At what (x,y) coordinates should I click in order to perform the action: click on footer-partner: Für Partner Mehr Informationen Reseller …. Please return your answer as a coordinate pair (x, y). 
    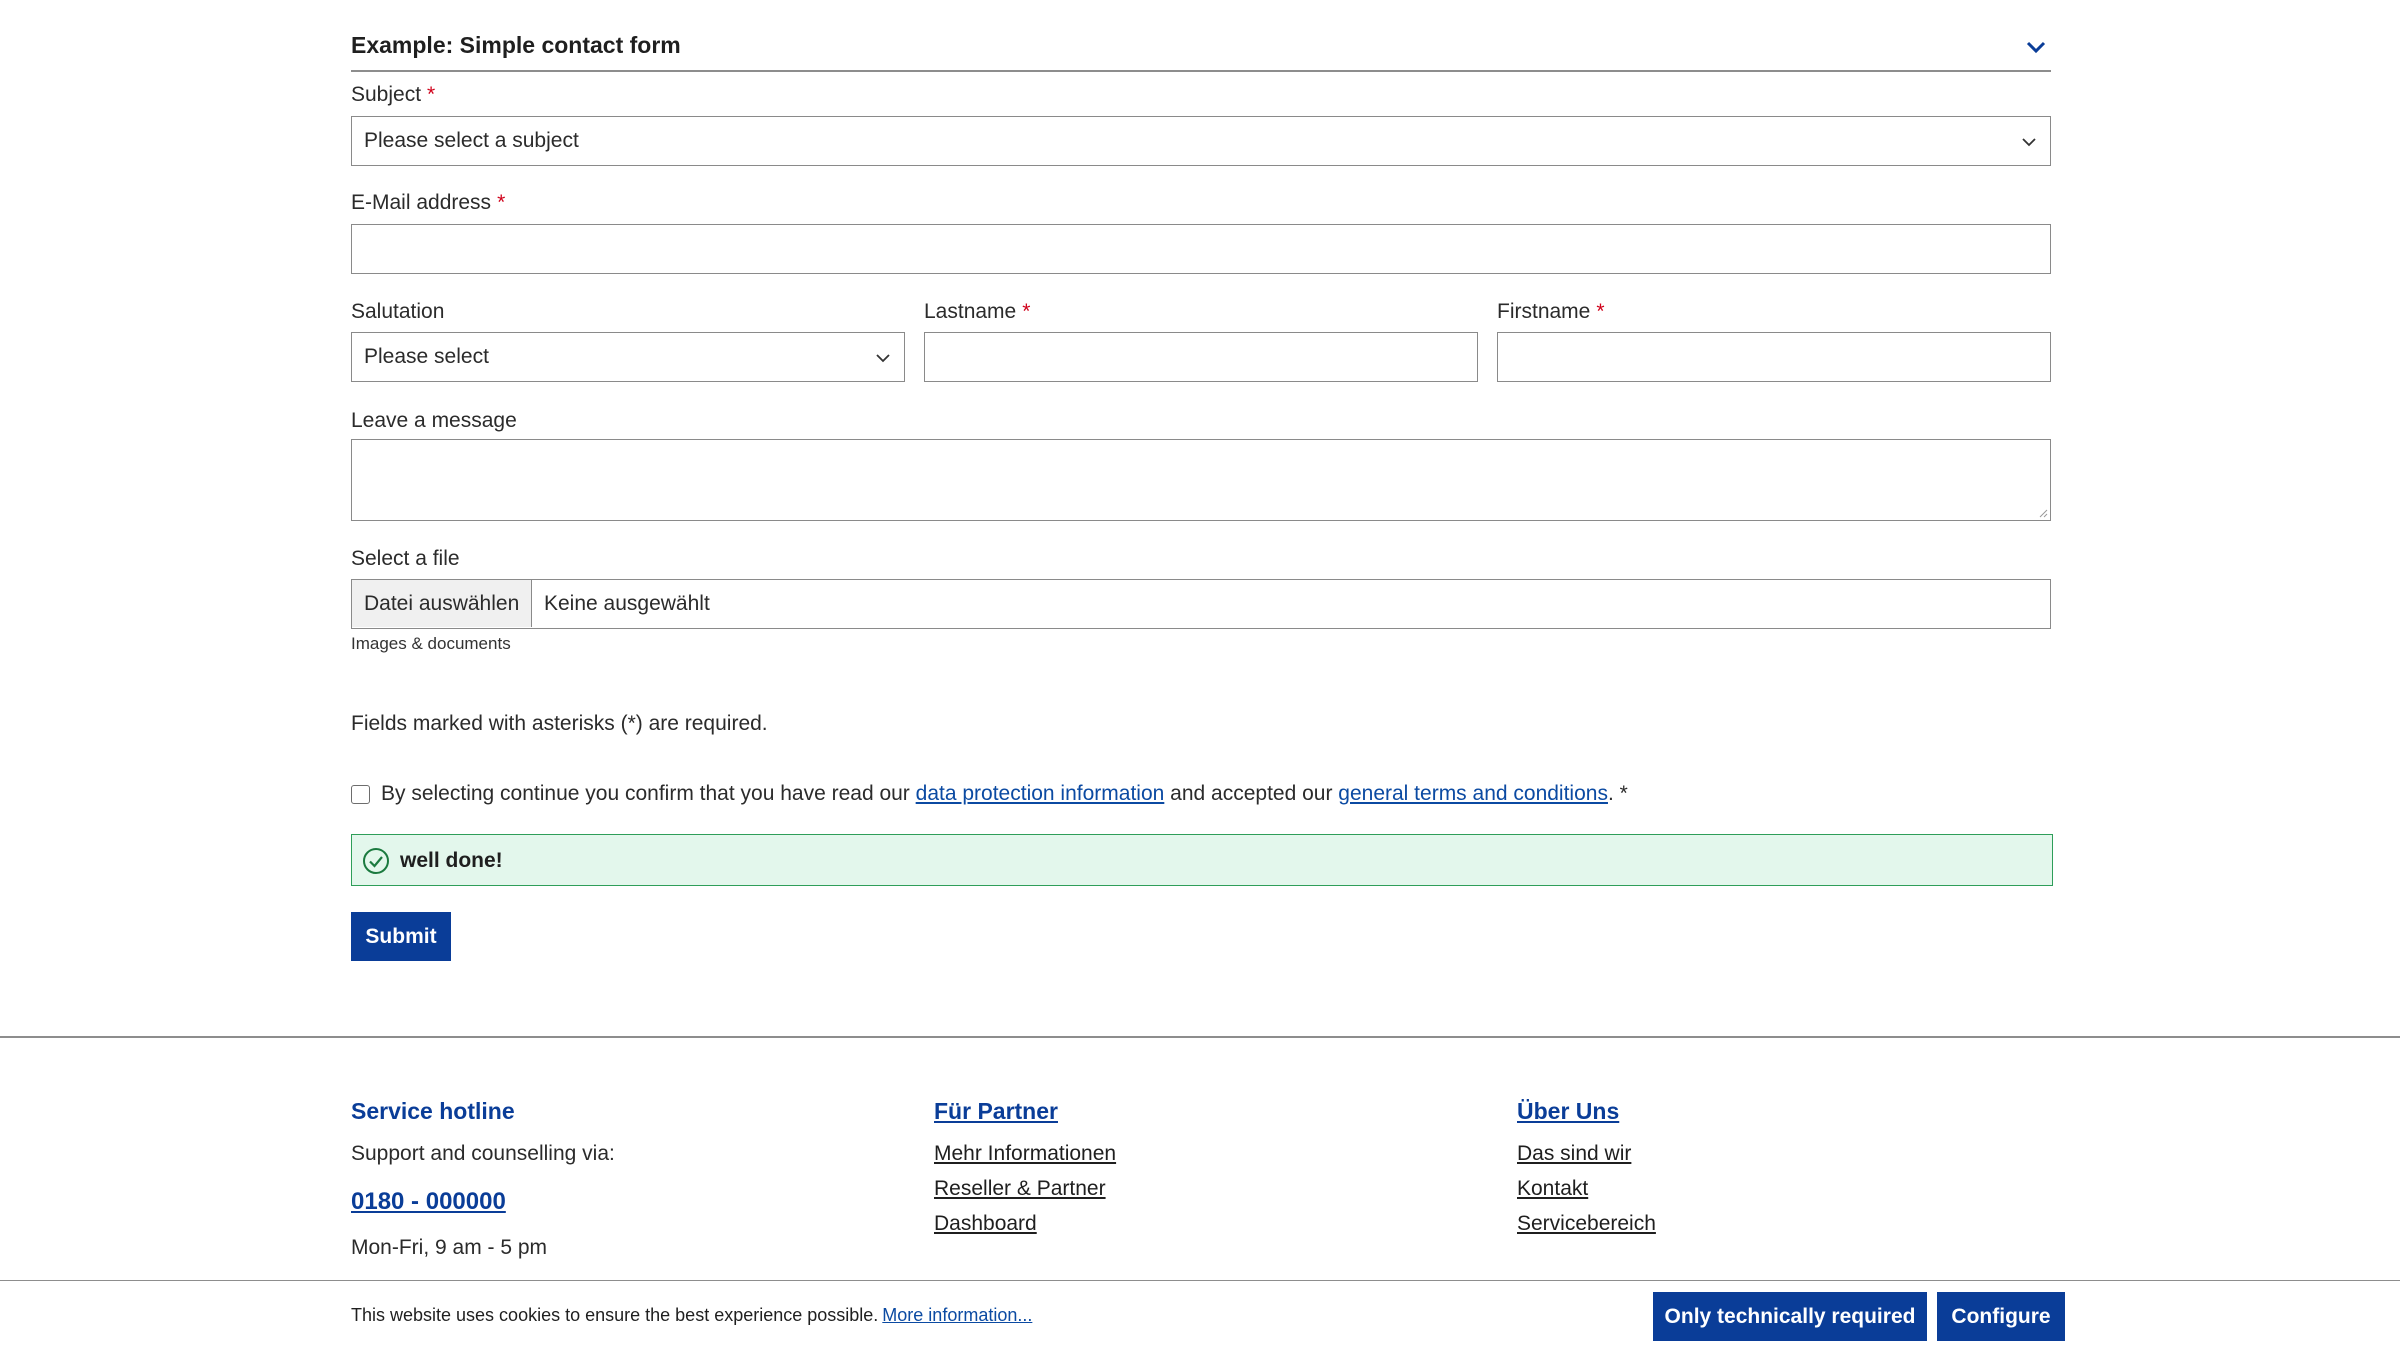
    Looking at the image, I should click on (1025, 1172).